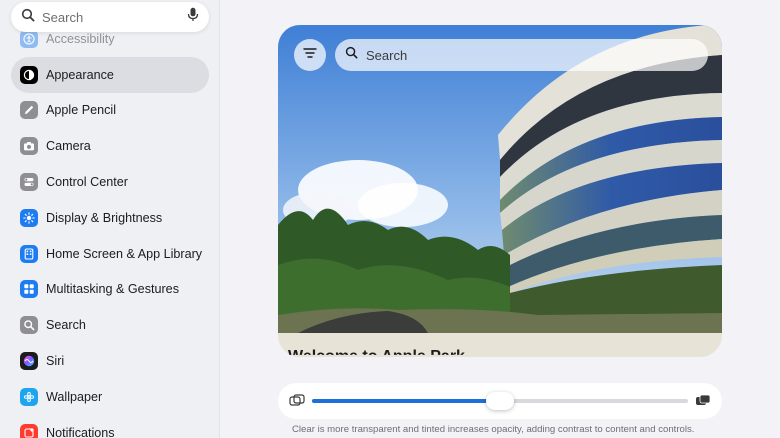  What do you see at coordinates (55, 361) in the screenshot?
I see `sidebar-item-label: Siri` at bounding box center [55, 361].